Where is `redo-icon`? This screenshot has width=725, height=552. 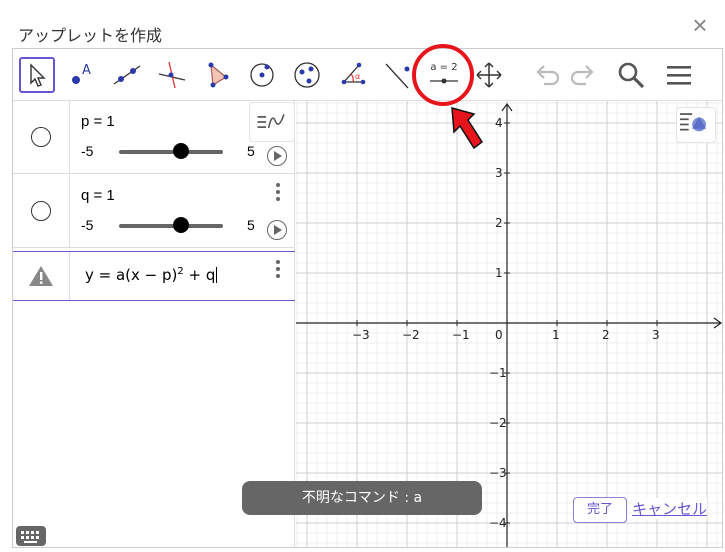
redo-icon is located at coordinates (582, 75).